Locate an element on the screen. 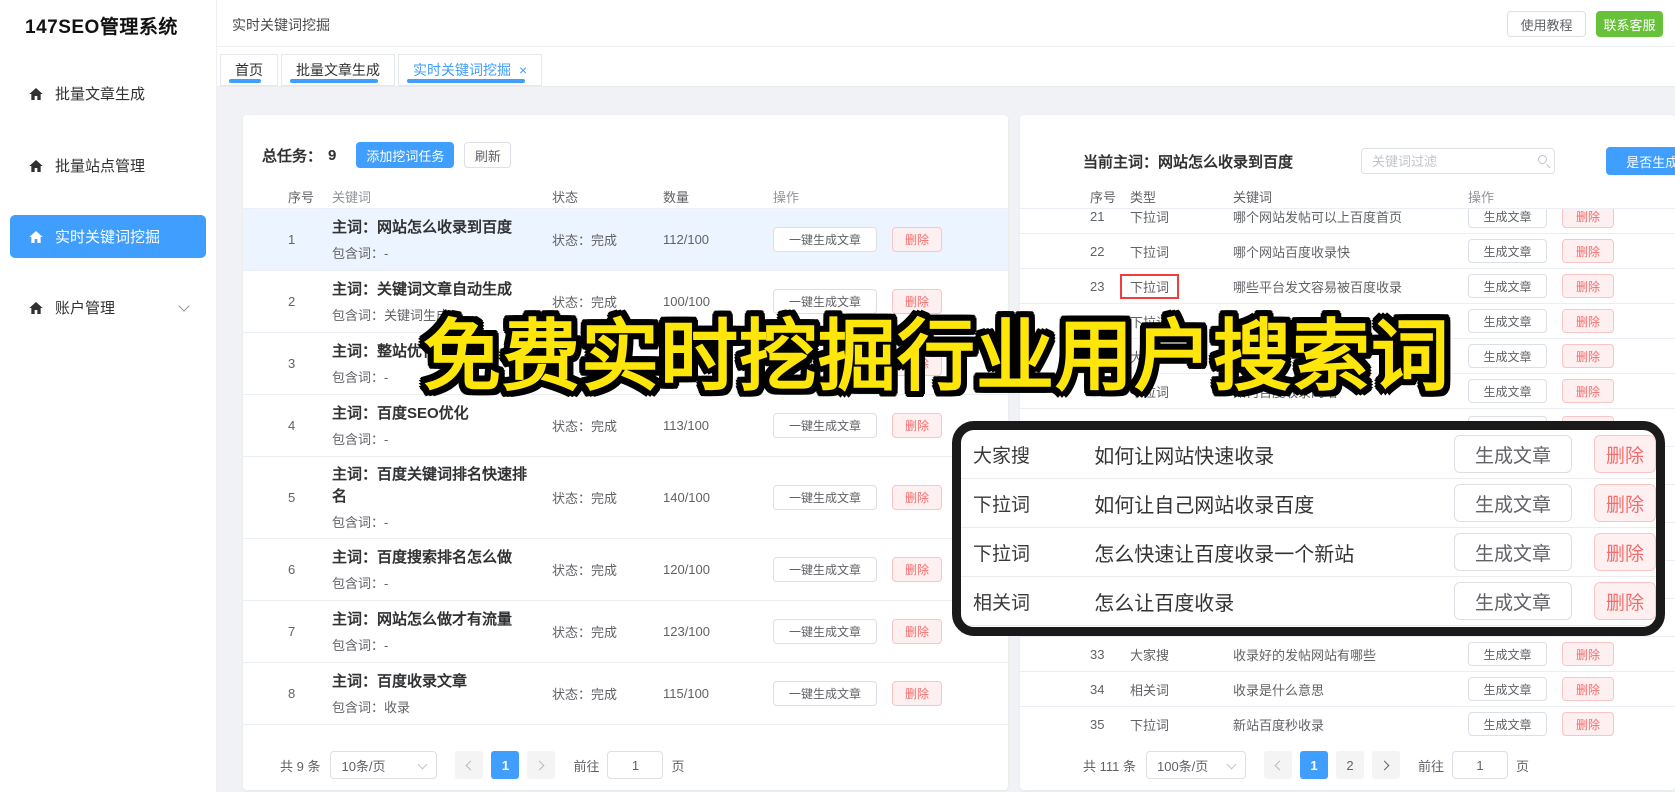 Image resolution: width=1675 pixels, height=792 pixels. generate-all-button: 是否生成:全部 is located at coordinates (1640, 161).